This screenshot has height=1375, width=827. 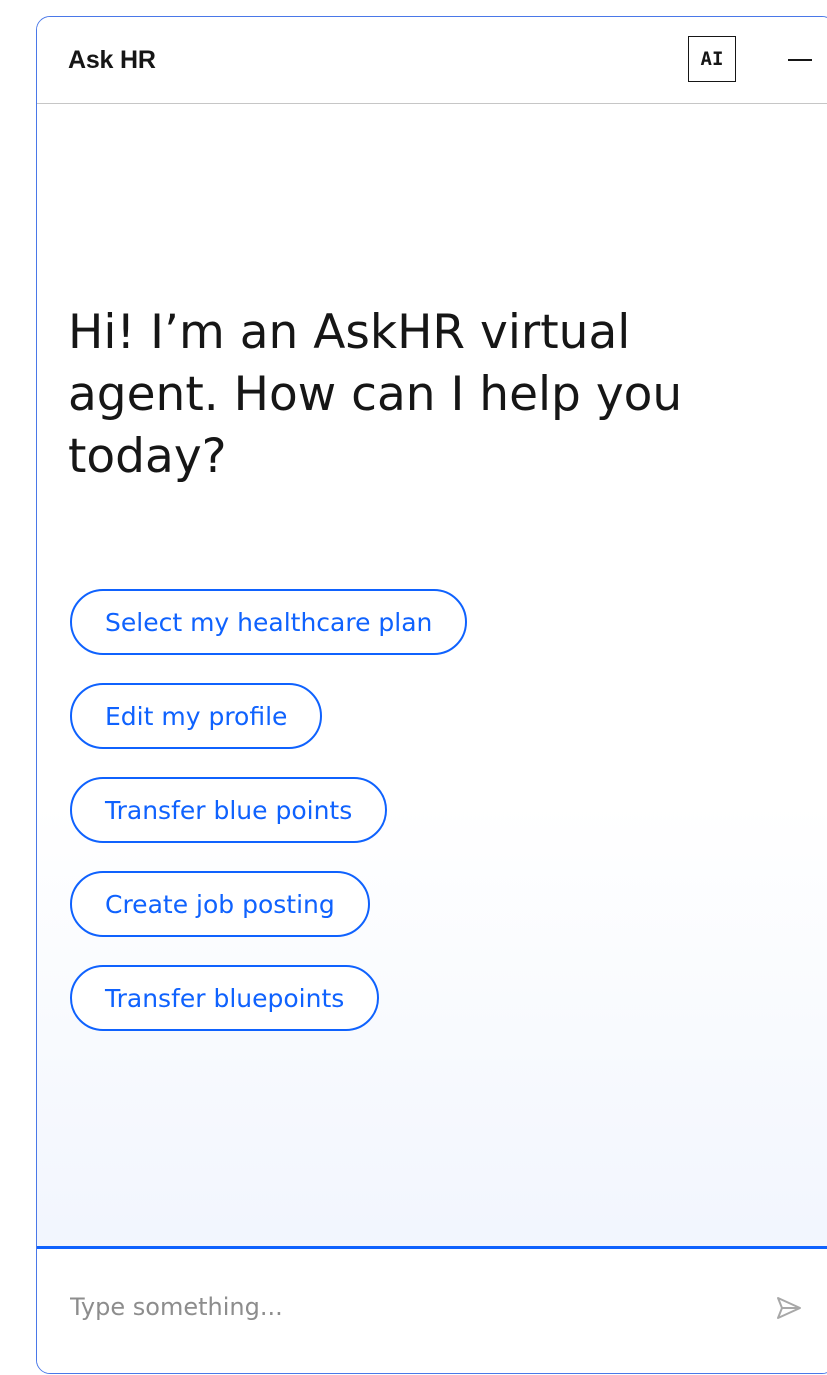 I want to click on suggestion-chip-transfer-bluepoints: Transfer bluepoints, so click(x=225, y=998).